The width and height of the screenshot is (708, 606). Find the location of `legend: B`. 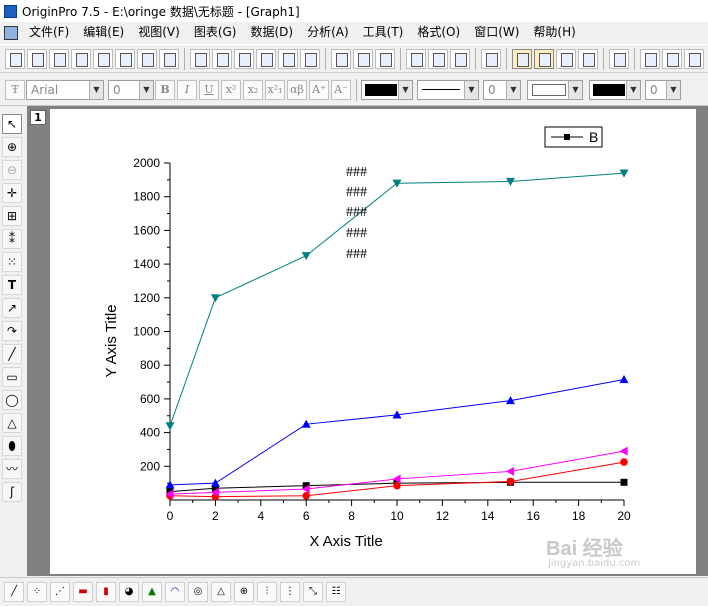

legend: B is located at coordinates (573, 137).